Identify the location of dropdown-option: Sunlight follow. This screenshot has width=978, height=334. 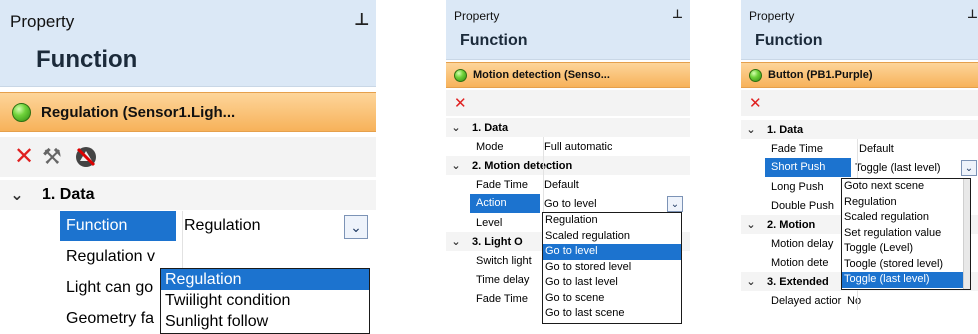
(265, 321).